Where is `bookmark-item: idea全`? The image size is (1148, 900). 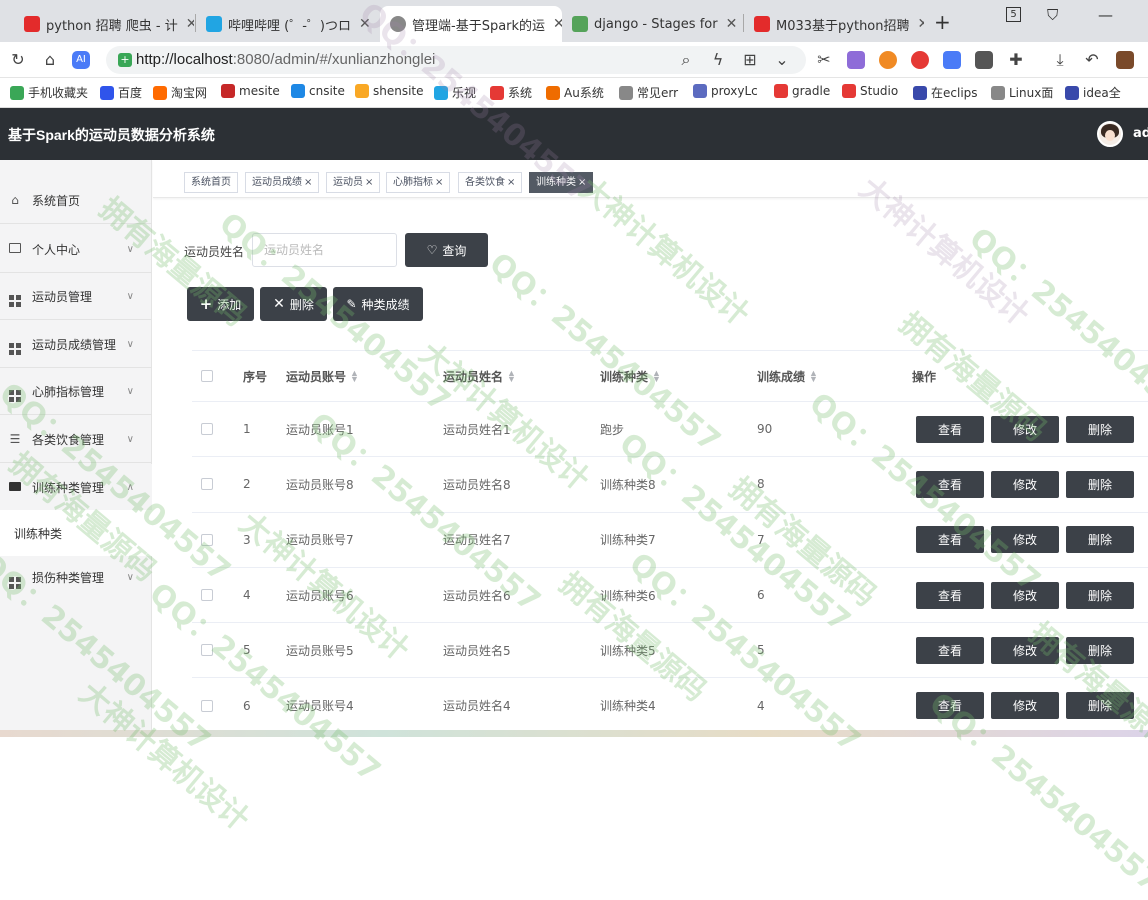 bookmark-item: idea全 is located at coordinates (1093, 92).